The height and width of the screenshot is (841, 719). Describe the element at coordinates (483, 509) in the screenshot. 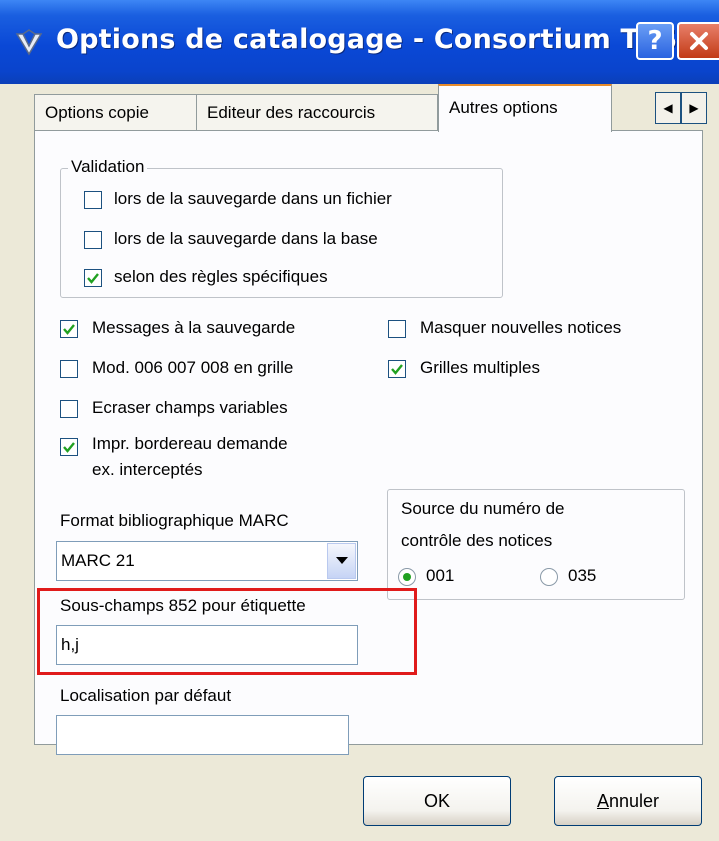

I see `source-controle-legend-line1: Source du numéro de` at that location.